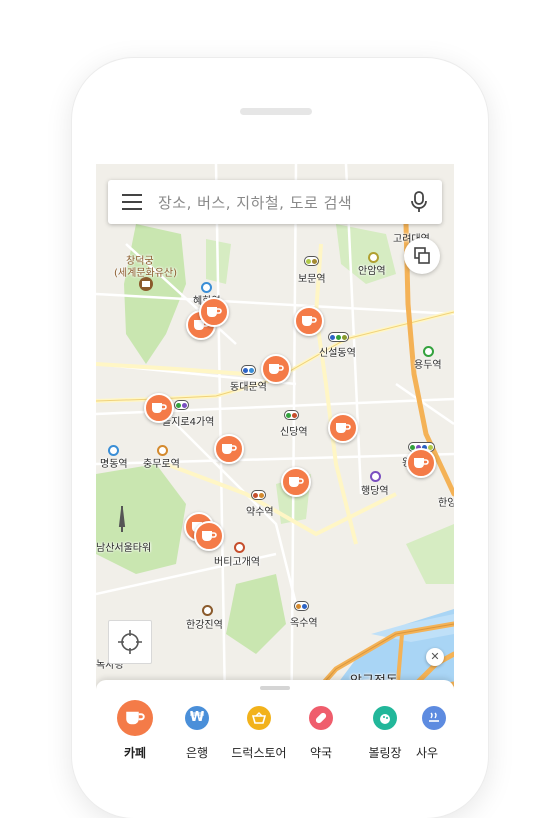 The image size is (560, 818). Describe the element at coordinates (385, 718) in the screenshot. I see `bowling-icon` at that location.